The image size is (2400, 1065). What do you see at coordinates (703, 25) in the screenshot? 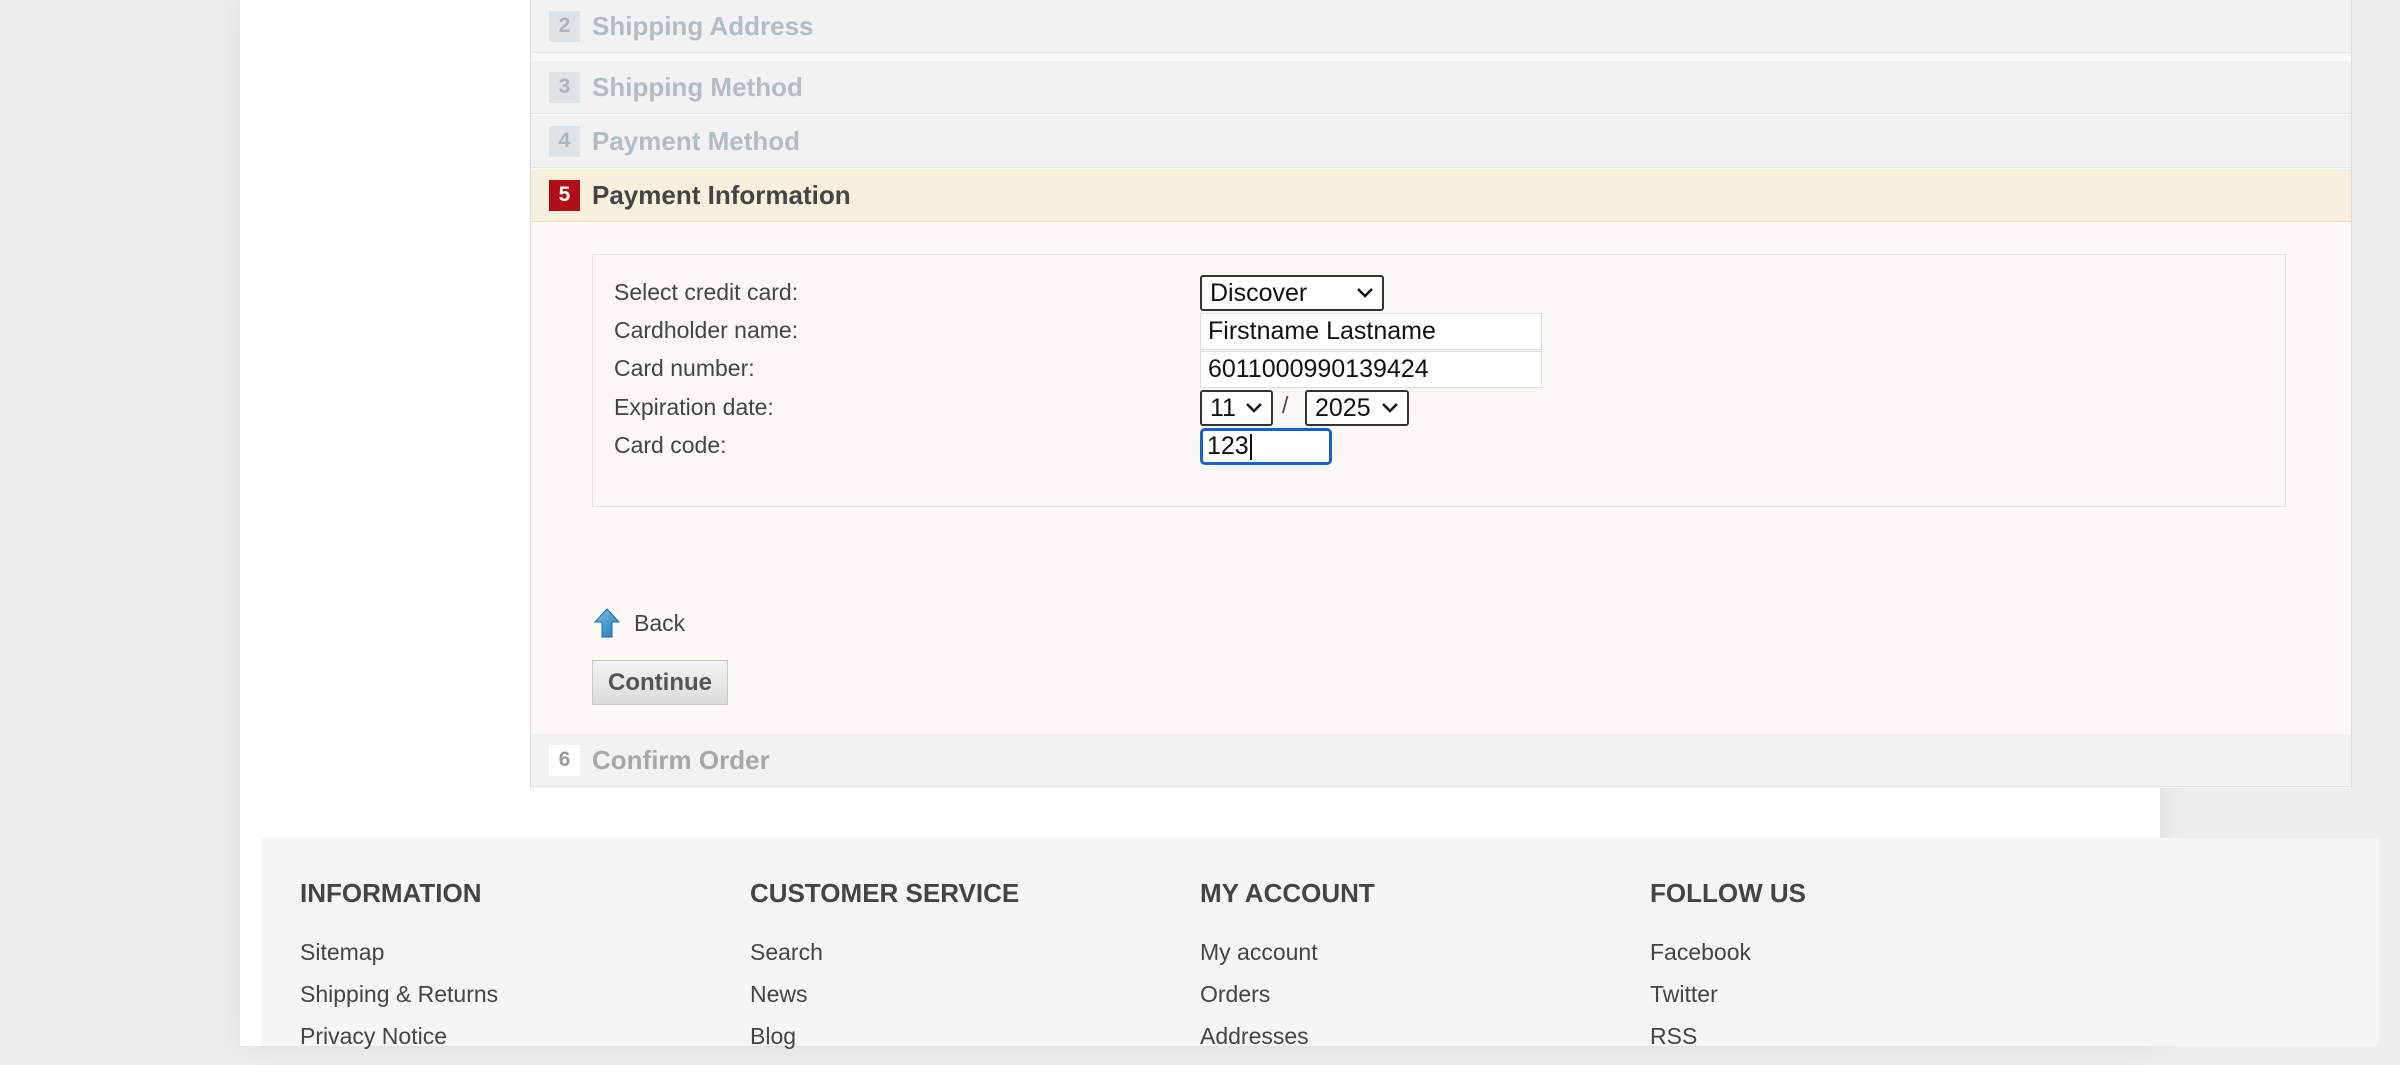
I see `step-title: Shipping Address` at bounding box center [703, 25].